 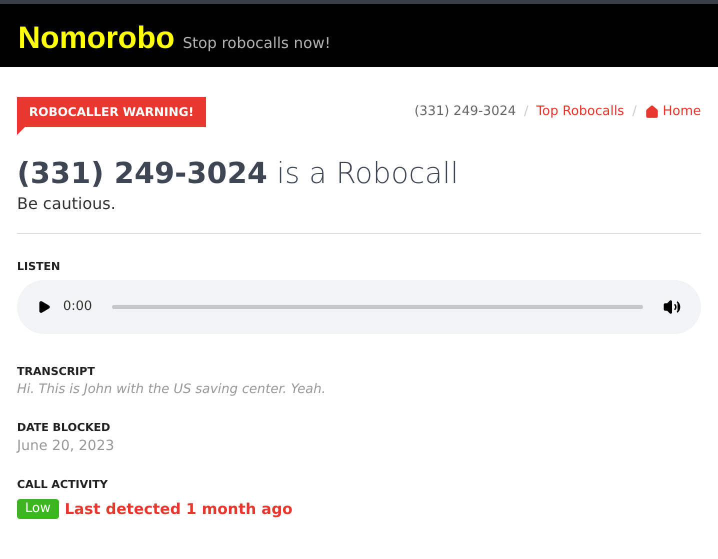 What do you see at coordinates (672, 112) in the screenshot?
I see `home-link: Home` at bounding box center [672, 112].